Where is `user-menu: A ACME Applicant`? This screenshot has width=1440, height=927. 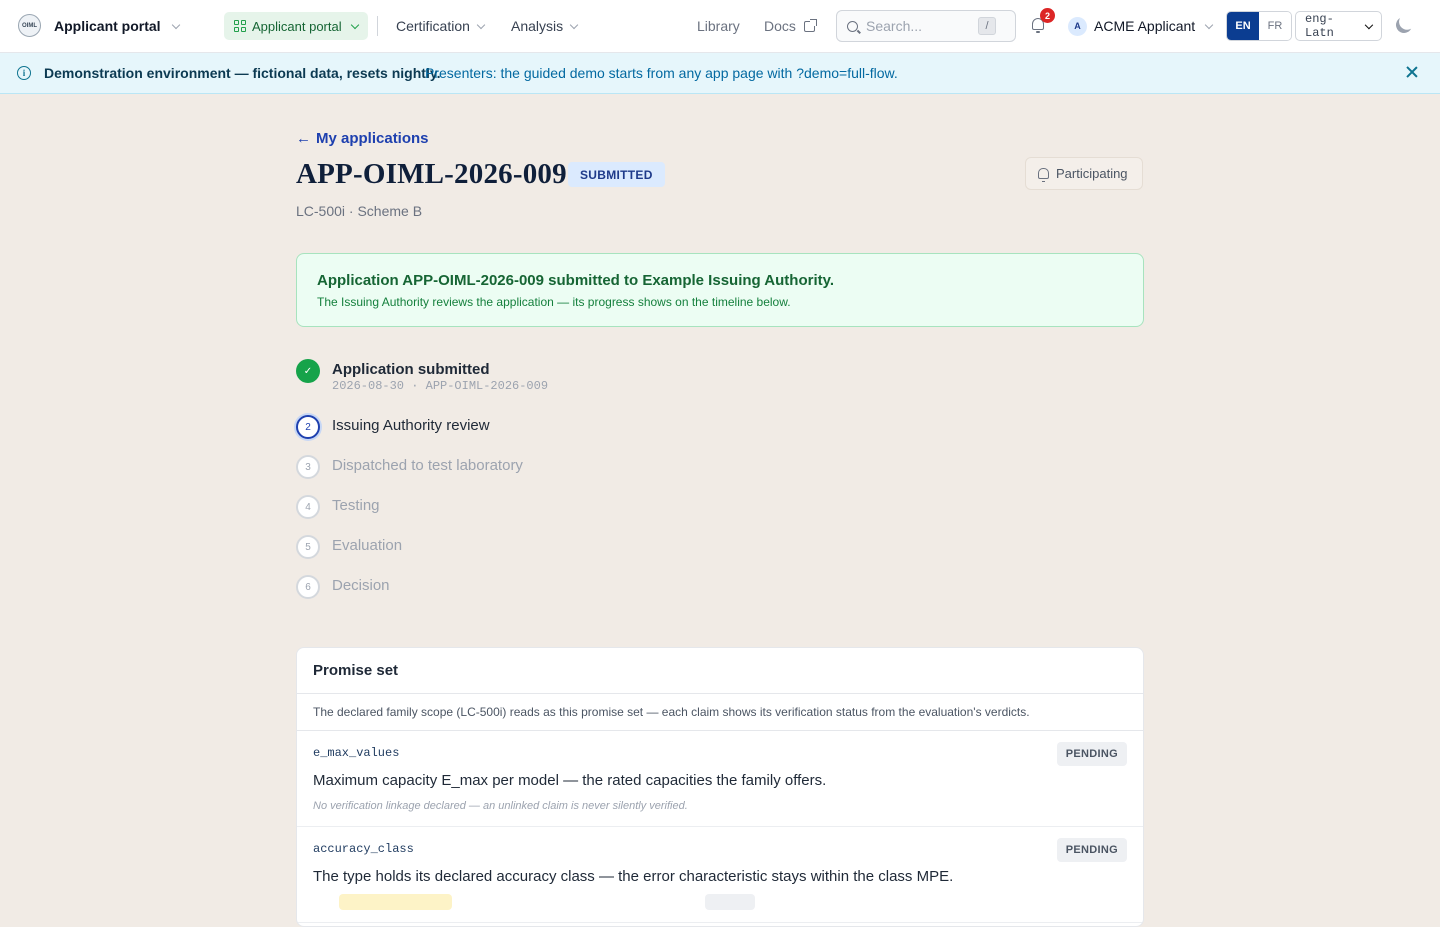
user-menu: A ACME Applicant is located at coordinates (1141, 26).